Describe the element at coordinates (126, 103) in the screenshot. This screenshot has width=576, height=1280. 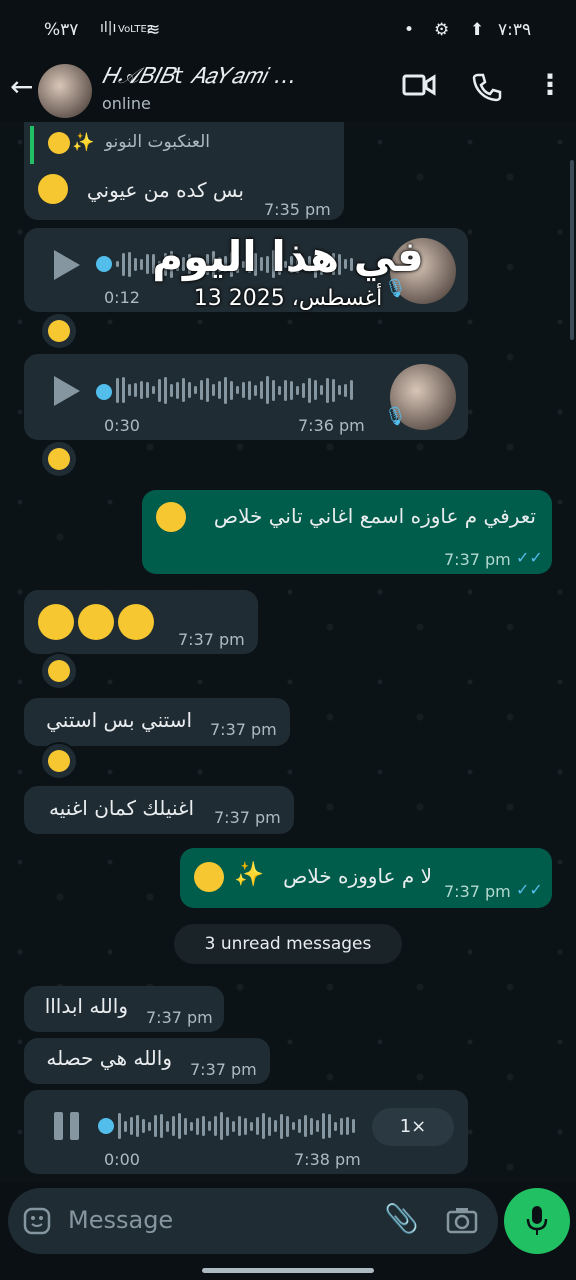
I see `contact-status: online` at that location.